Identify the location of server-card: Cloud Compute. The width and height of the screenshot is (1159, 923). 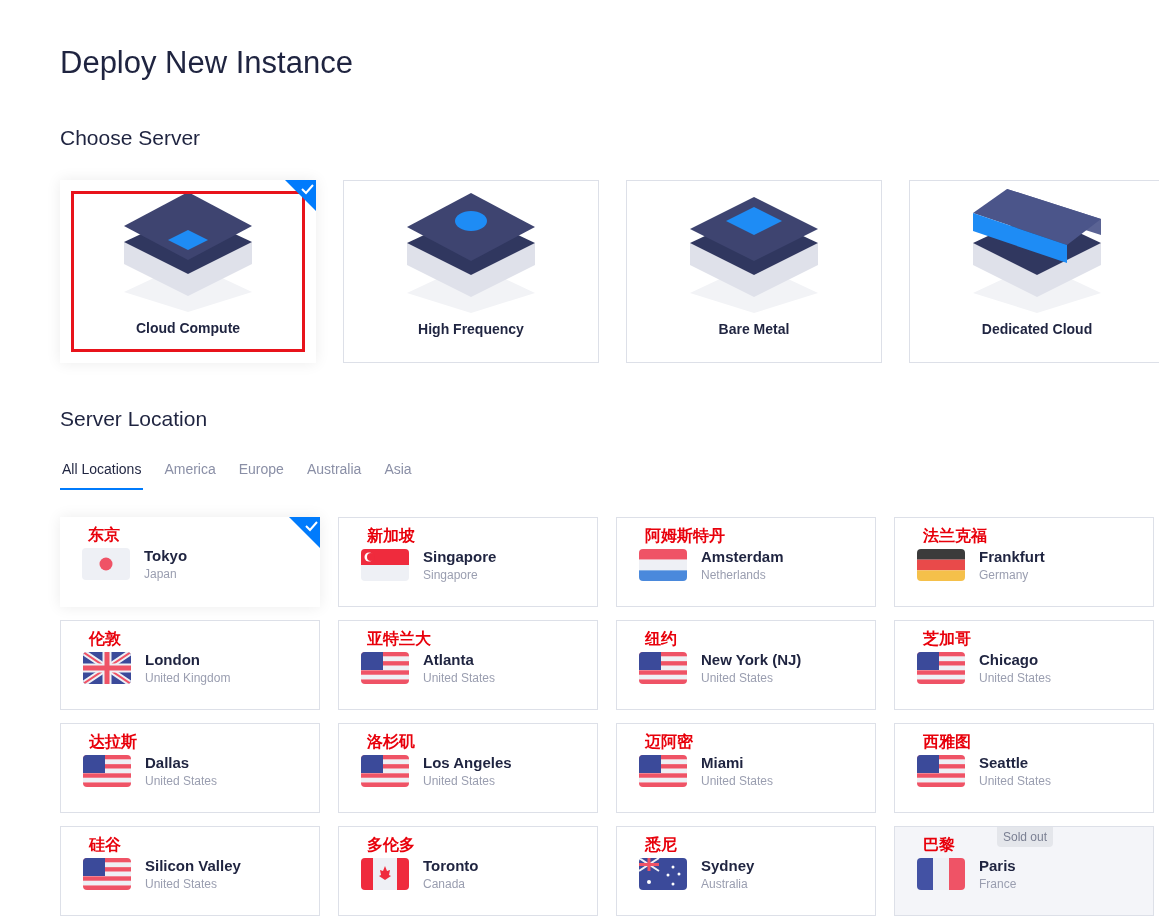
(188, 271).